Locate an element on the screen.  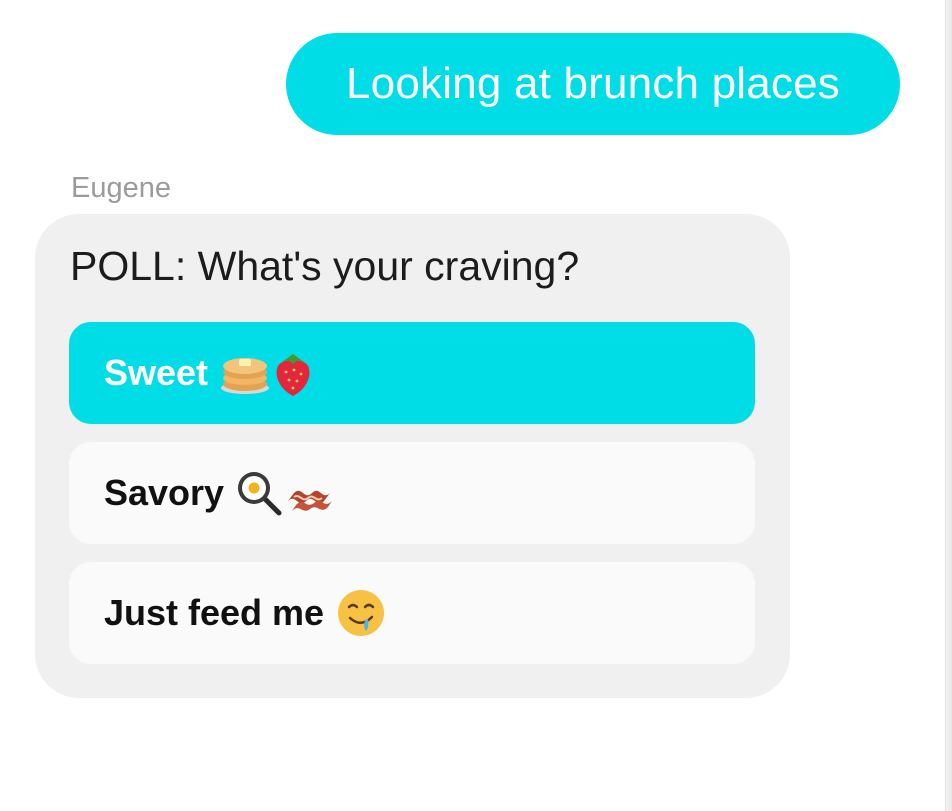
poll-option-sweet: Sweet is located at coordinates (412, 373).